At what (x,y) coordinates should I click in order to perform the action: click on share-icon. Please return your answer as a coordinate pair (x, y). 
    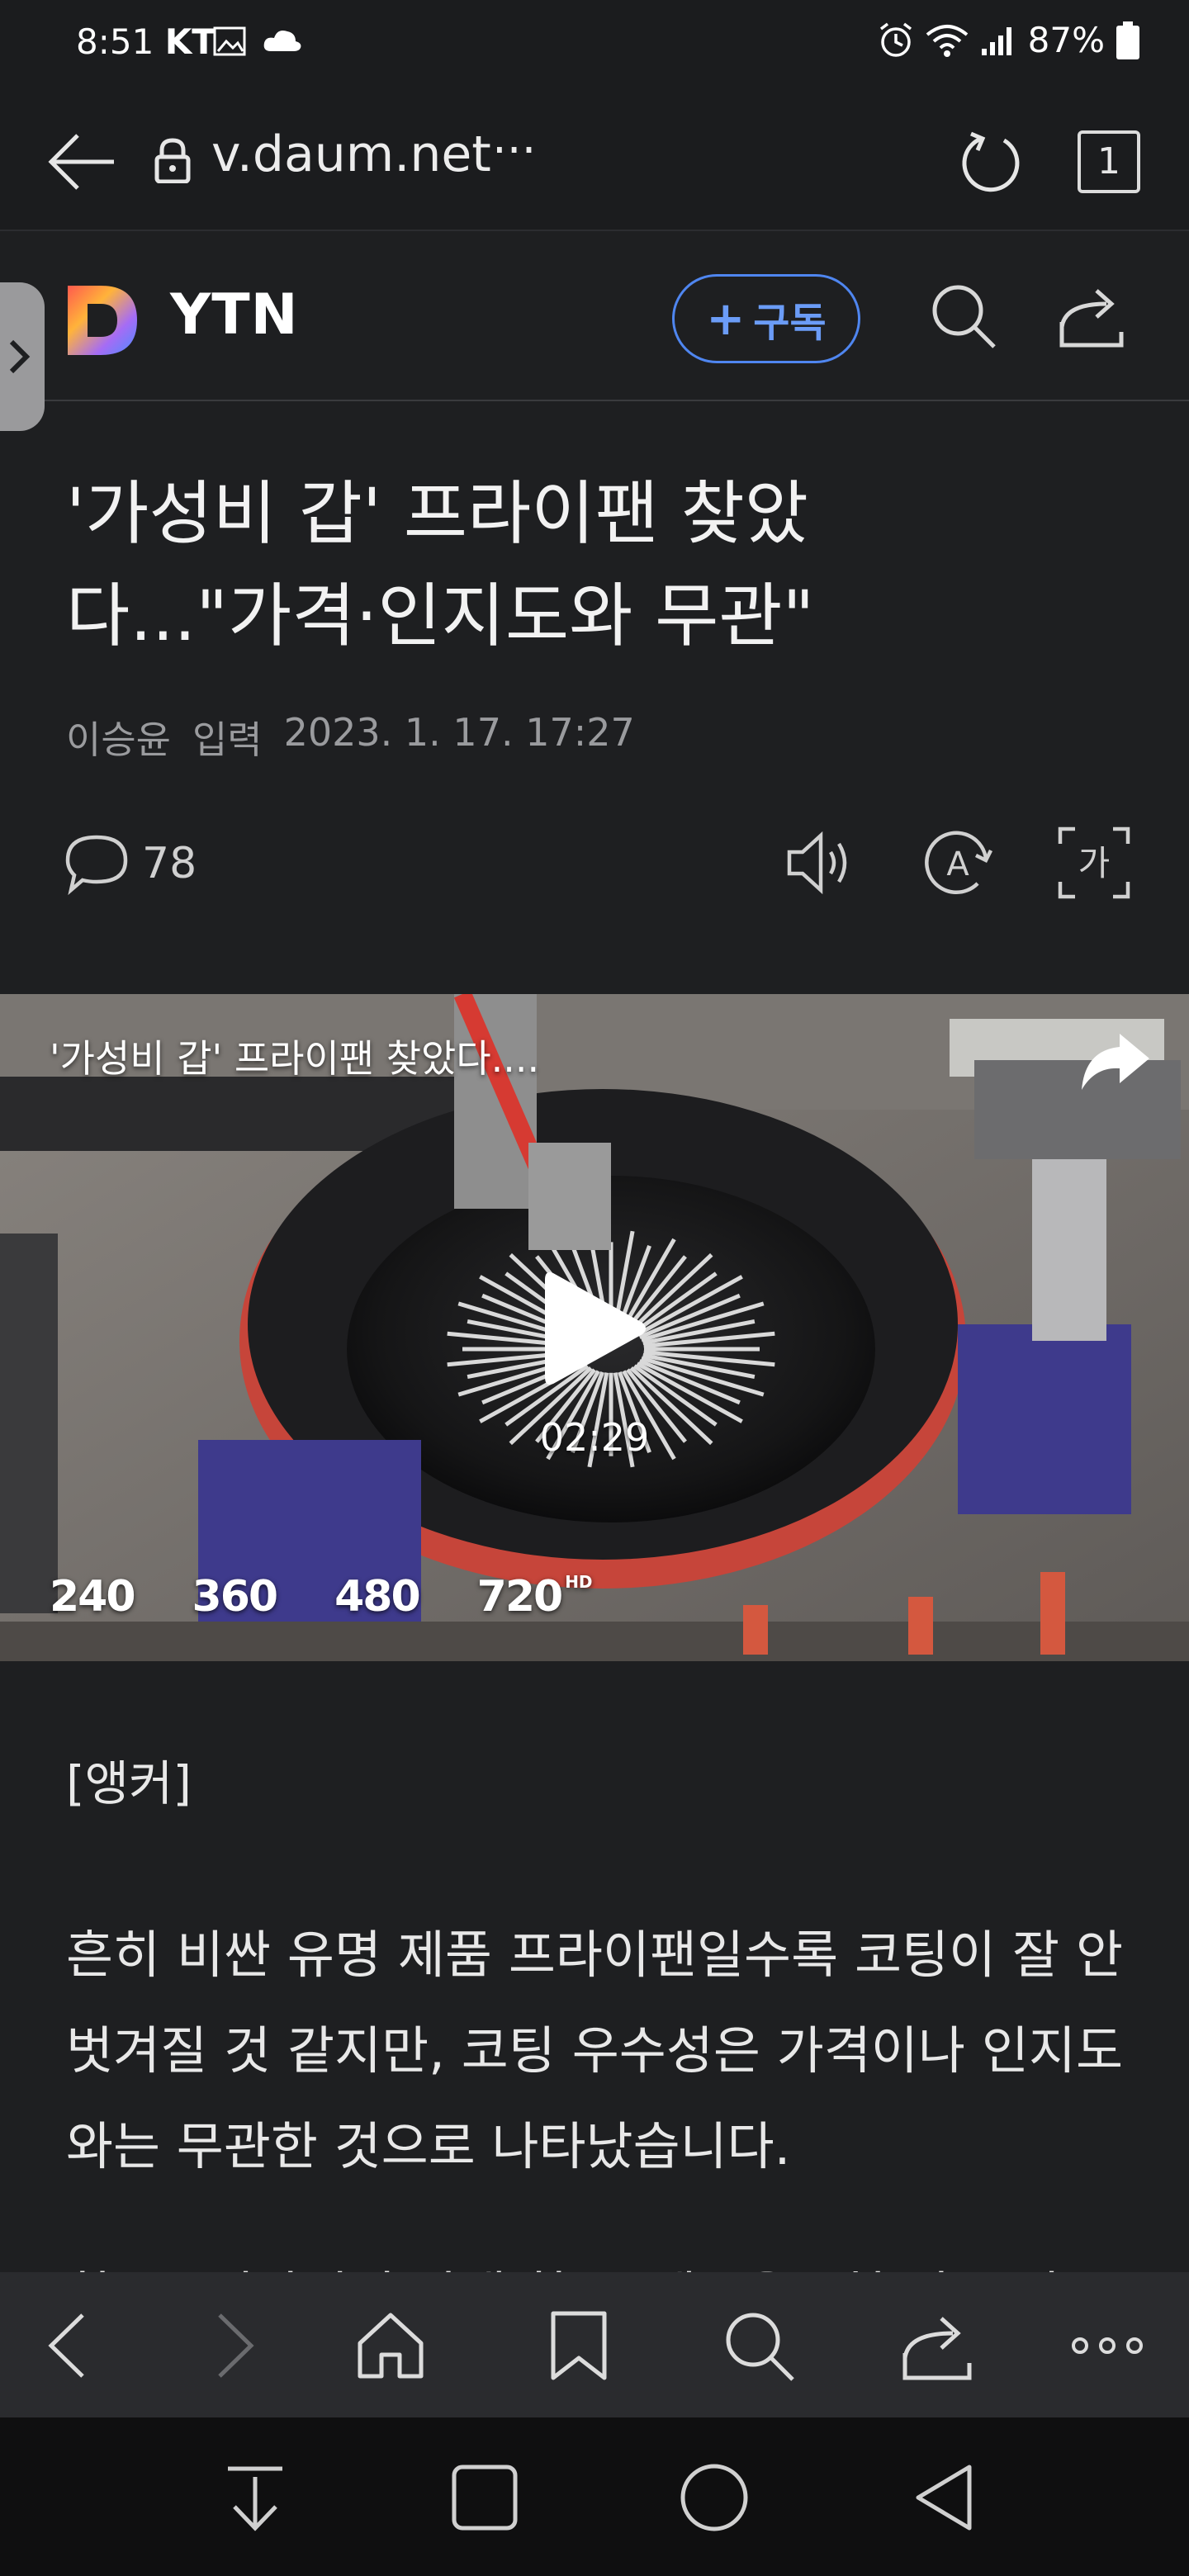
    Looking at the image, I should click on (1091, 315).